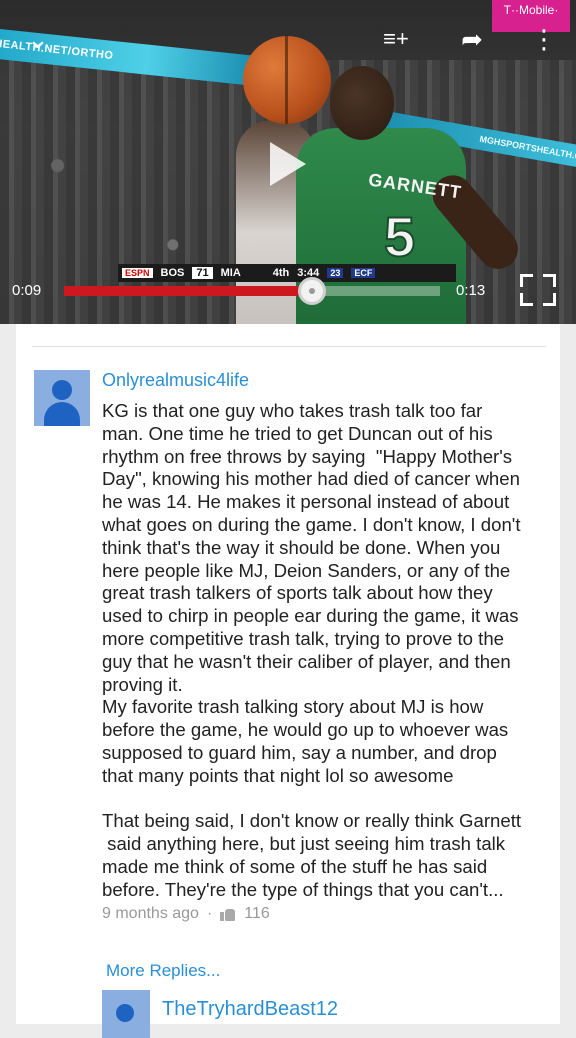  Describe the element at coordinates (62, 398) in the screenshot. I see `avatar` at that location.